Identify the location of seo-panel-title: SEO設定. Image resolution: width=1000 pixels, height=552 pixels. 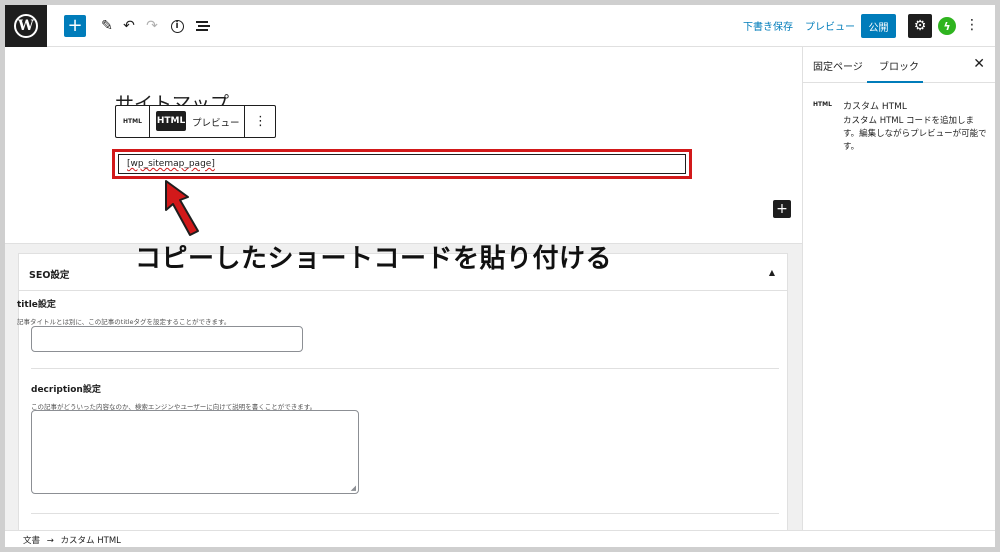
(49, 275).